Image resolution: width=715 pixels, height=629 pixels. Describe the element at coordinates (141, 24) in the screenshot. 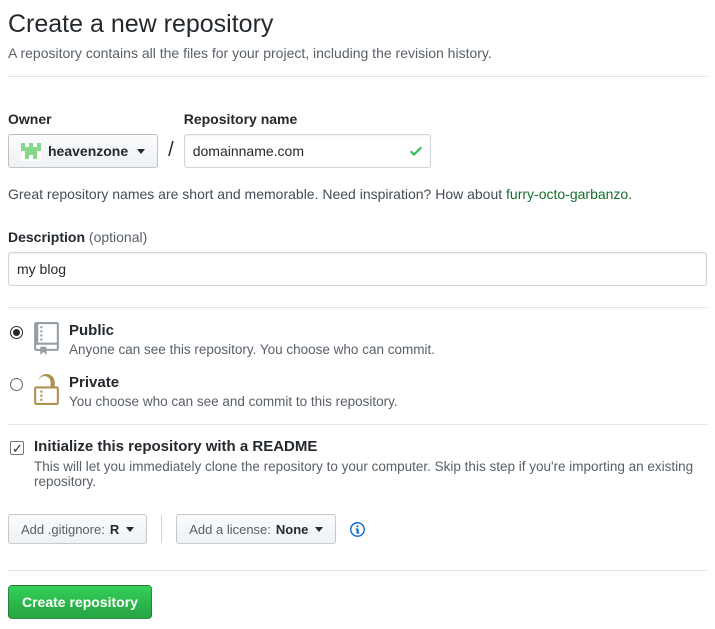

I see `page-title: Create a new repository` at that location.